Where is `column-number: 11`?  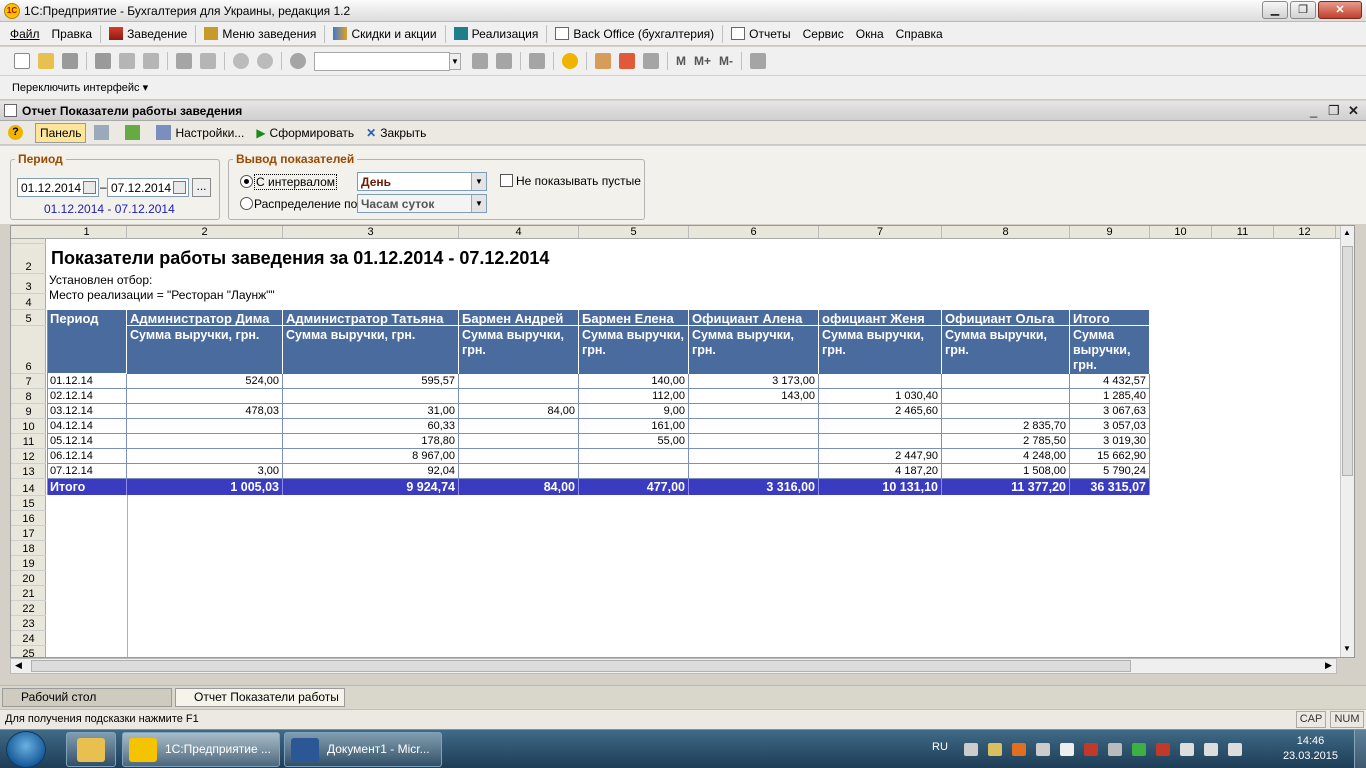
column-number: 11 is located at coordinates (1243, 232).